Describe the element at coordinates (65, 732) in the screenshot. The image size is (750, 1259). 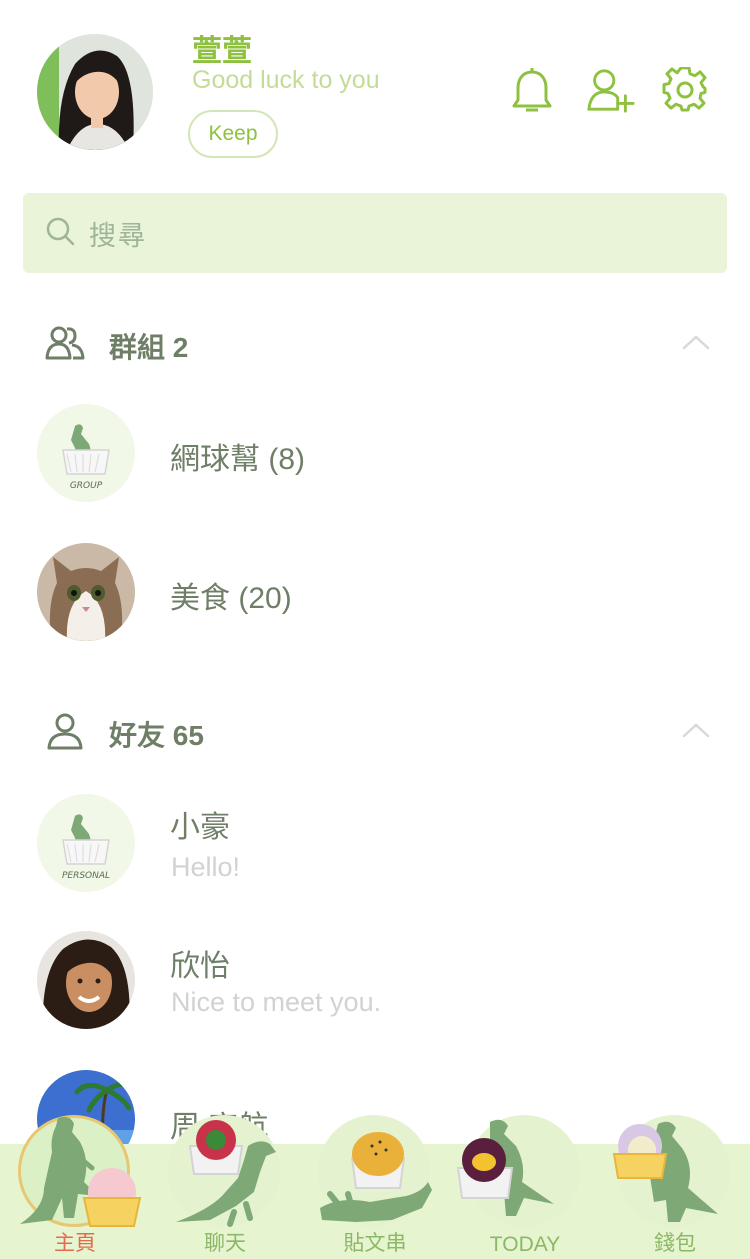
I see `person-icon` at that location.